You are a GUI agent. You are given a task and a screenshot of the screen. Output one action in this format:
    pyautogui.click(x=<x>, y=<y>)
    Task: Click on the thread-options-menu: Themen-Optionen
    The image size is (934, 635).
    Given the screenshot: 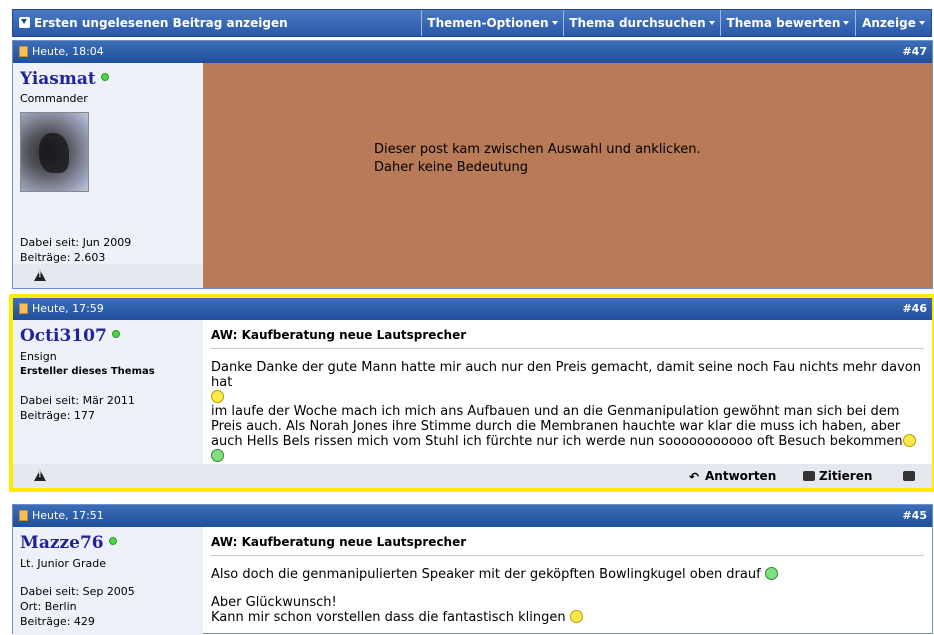 What is the action you would take?
    pyautogui.click(x=492, y=23)
    